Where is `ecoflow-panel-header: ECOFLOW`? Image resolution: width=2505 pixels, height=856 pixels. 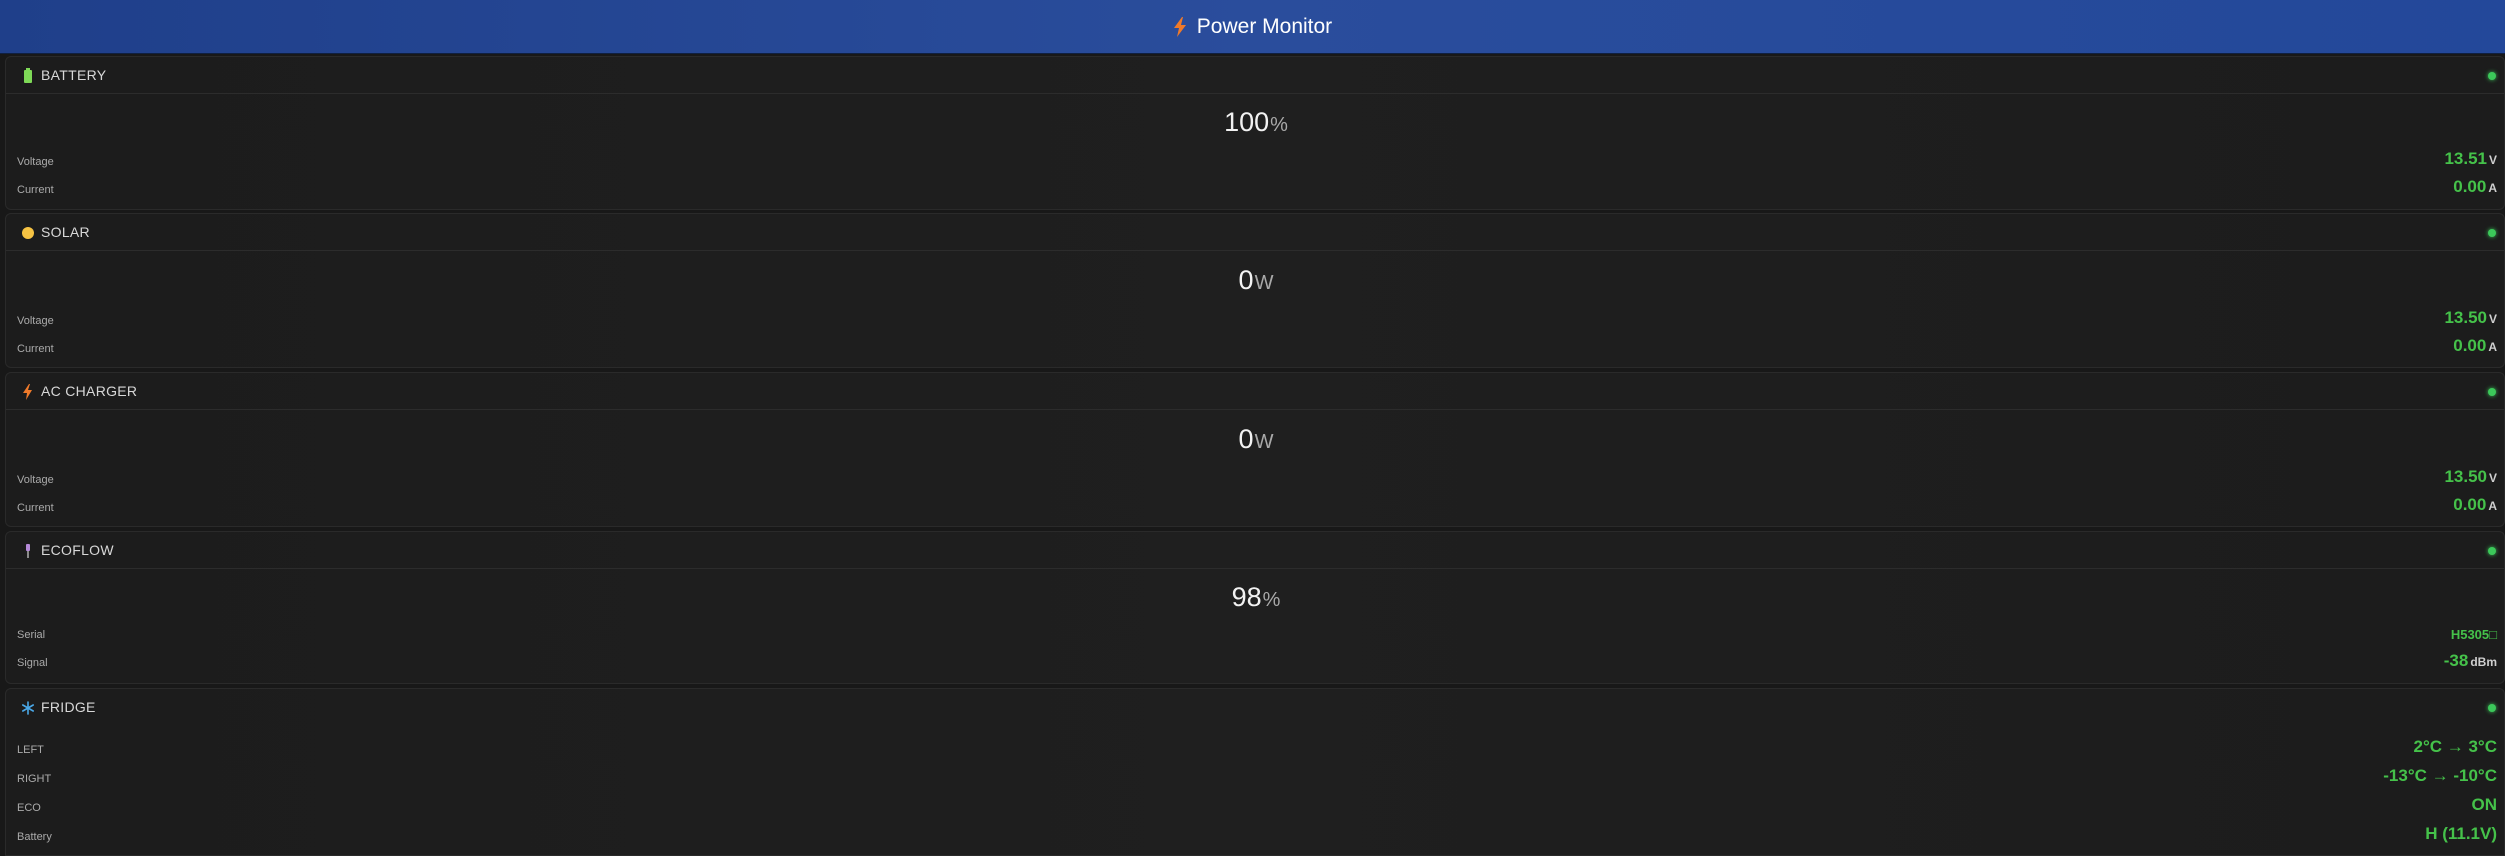 ecoflow-panel-header: ECOFLOW is located at coordinates (1255, 550).